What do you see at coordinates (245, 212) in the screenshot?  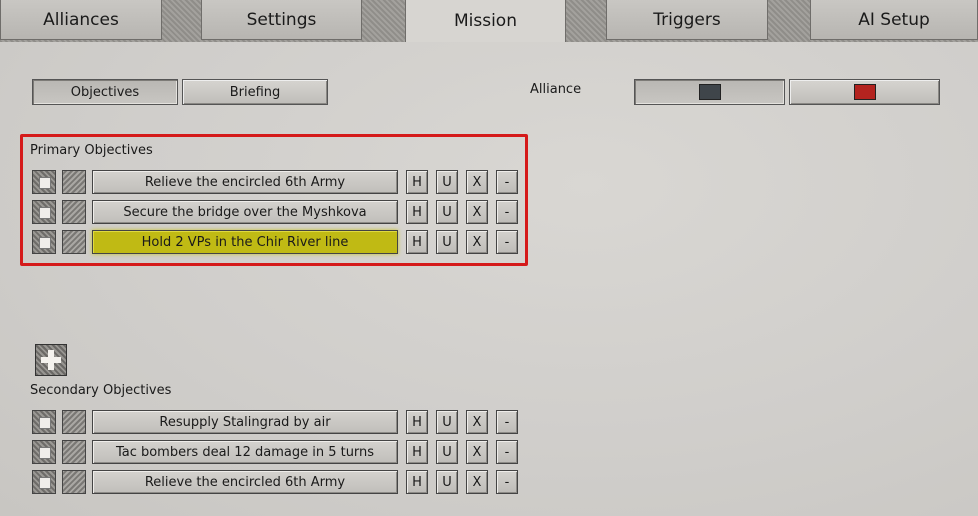 I see `objective-name-button: Secure the bridge over the Myshkova` at bounding box center [245, 212].